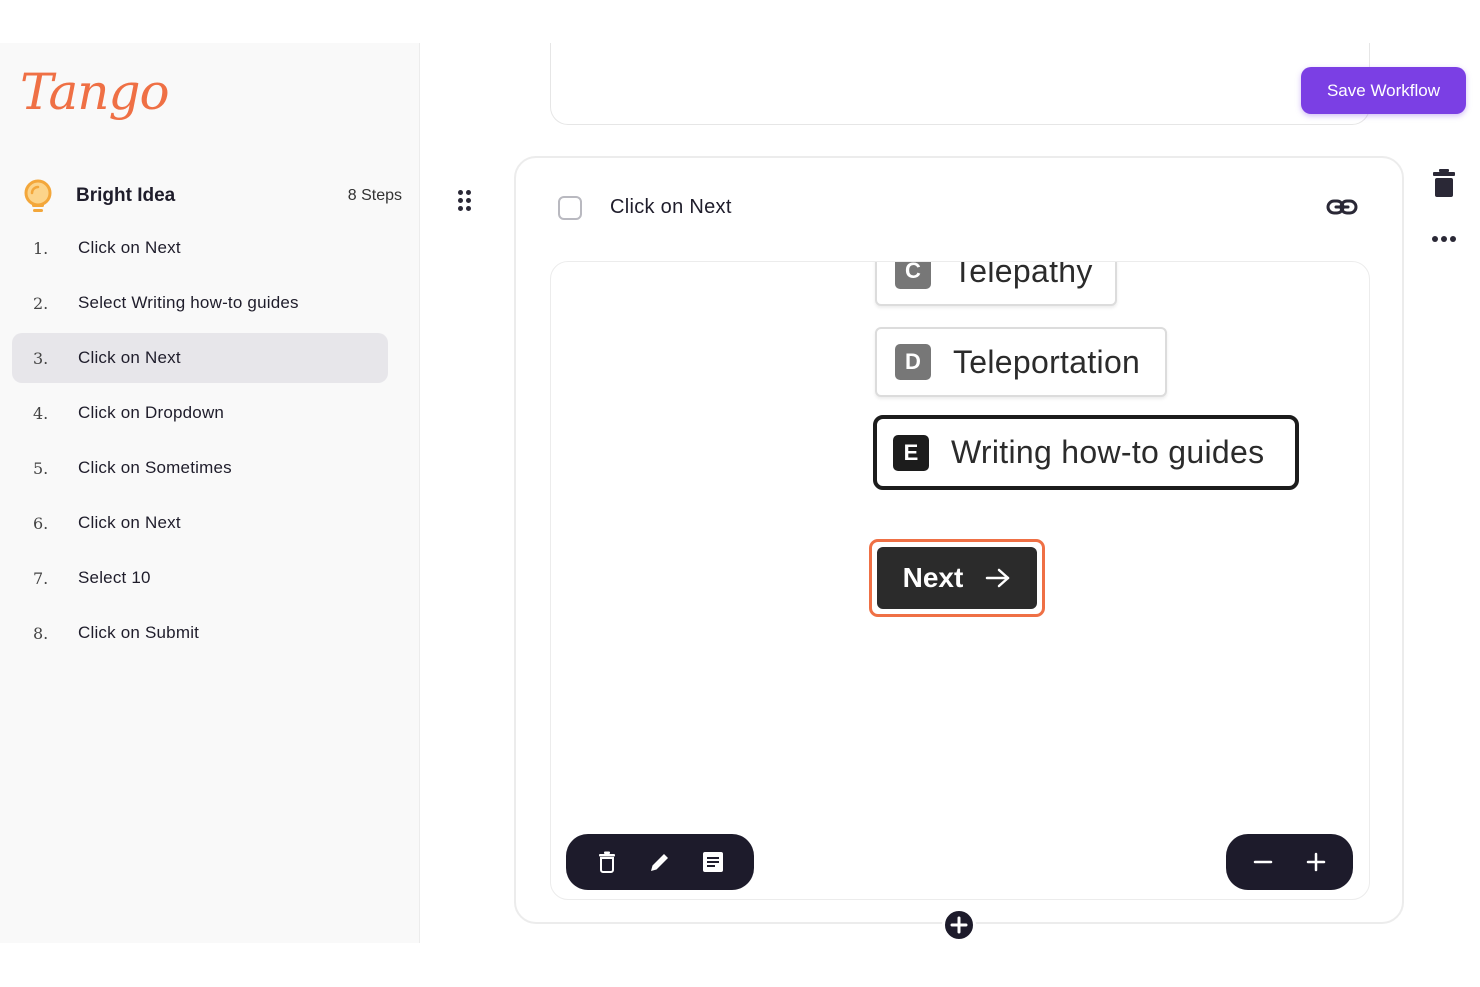 This screenshot has width=1480, height=987. What do you see at coordinates (671, 207) in the screenshot?
I see `step-card-title: Click on Next` at bounding box center [671, 207].